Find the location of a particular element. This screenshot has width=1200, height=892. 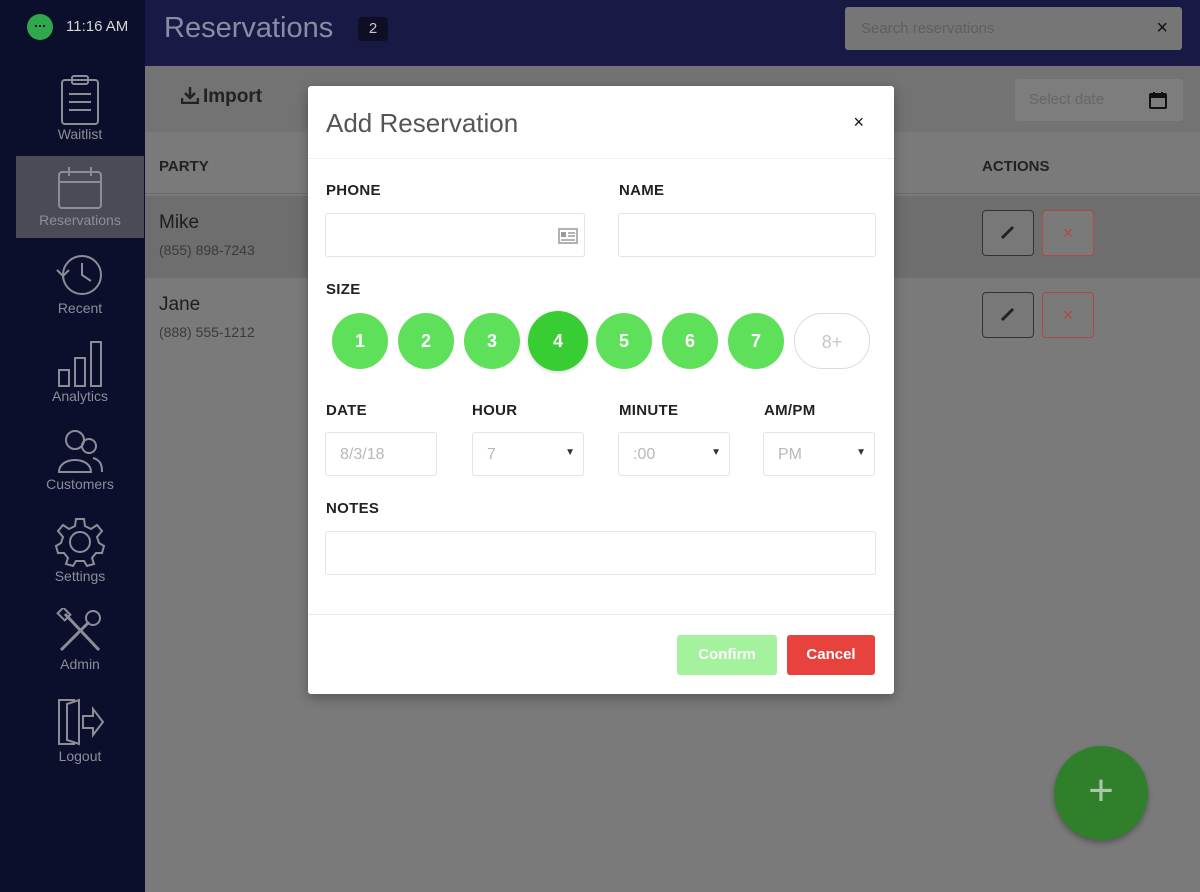

name-label: NAME is located at coordinates (642, 190).